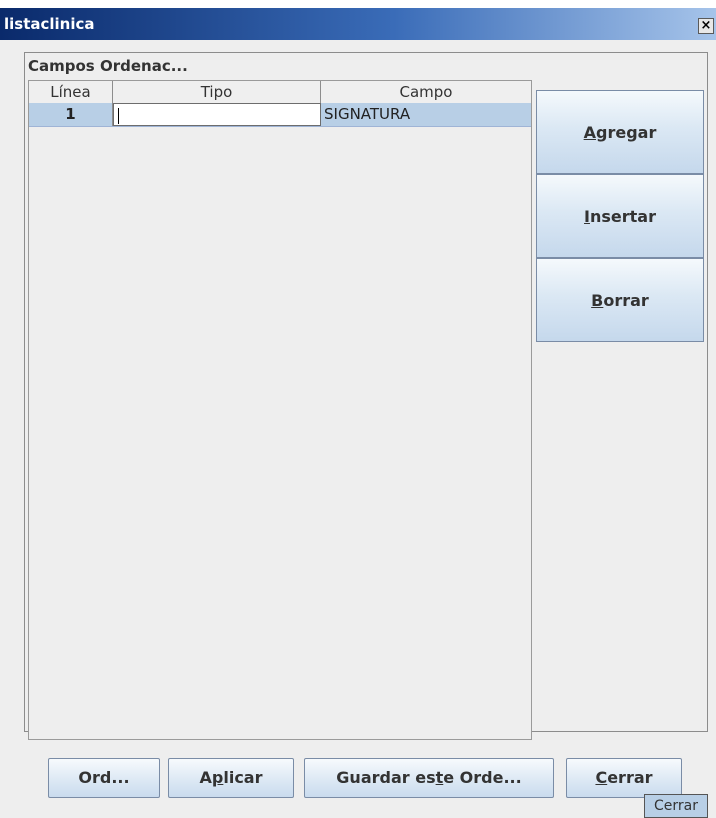 Image resolution: width=716 pixels, height=818 pixels. I want to click on table-row: 1 SIGNATURA, so click(280, 115).